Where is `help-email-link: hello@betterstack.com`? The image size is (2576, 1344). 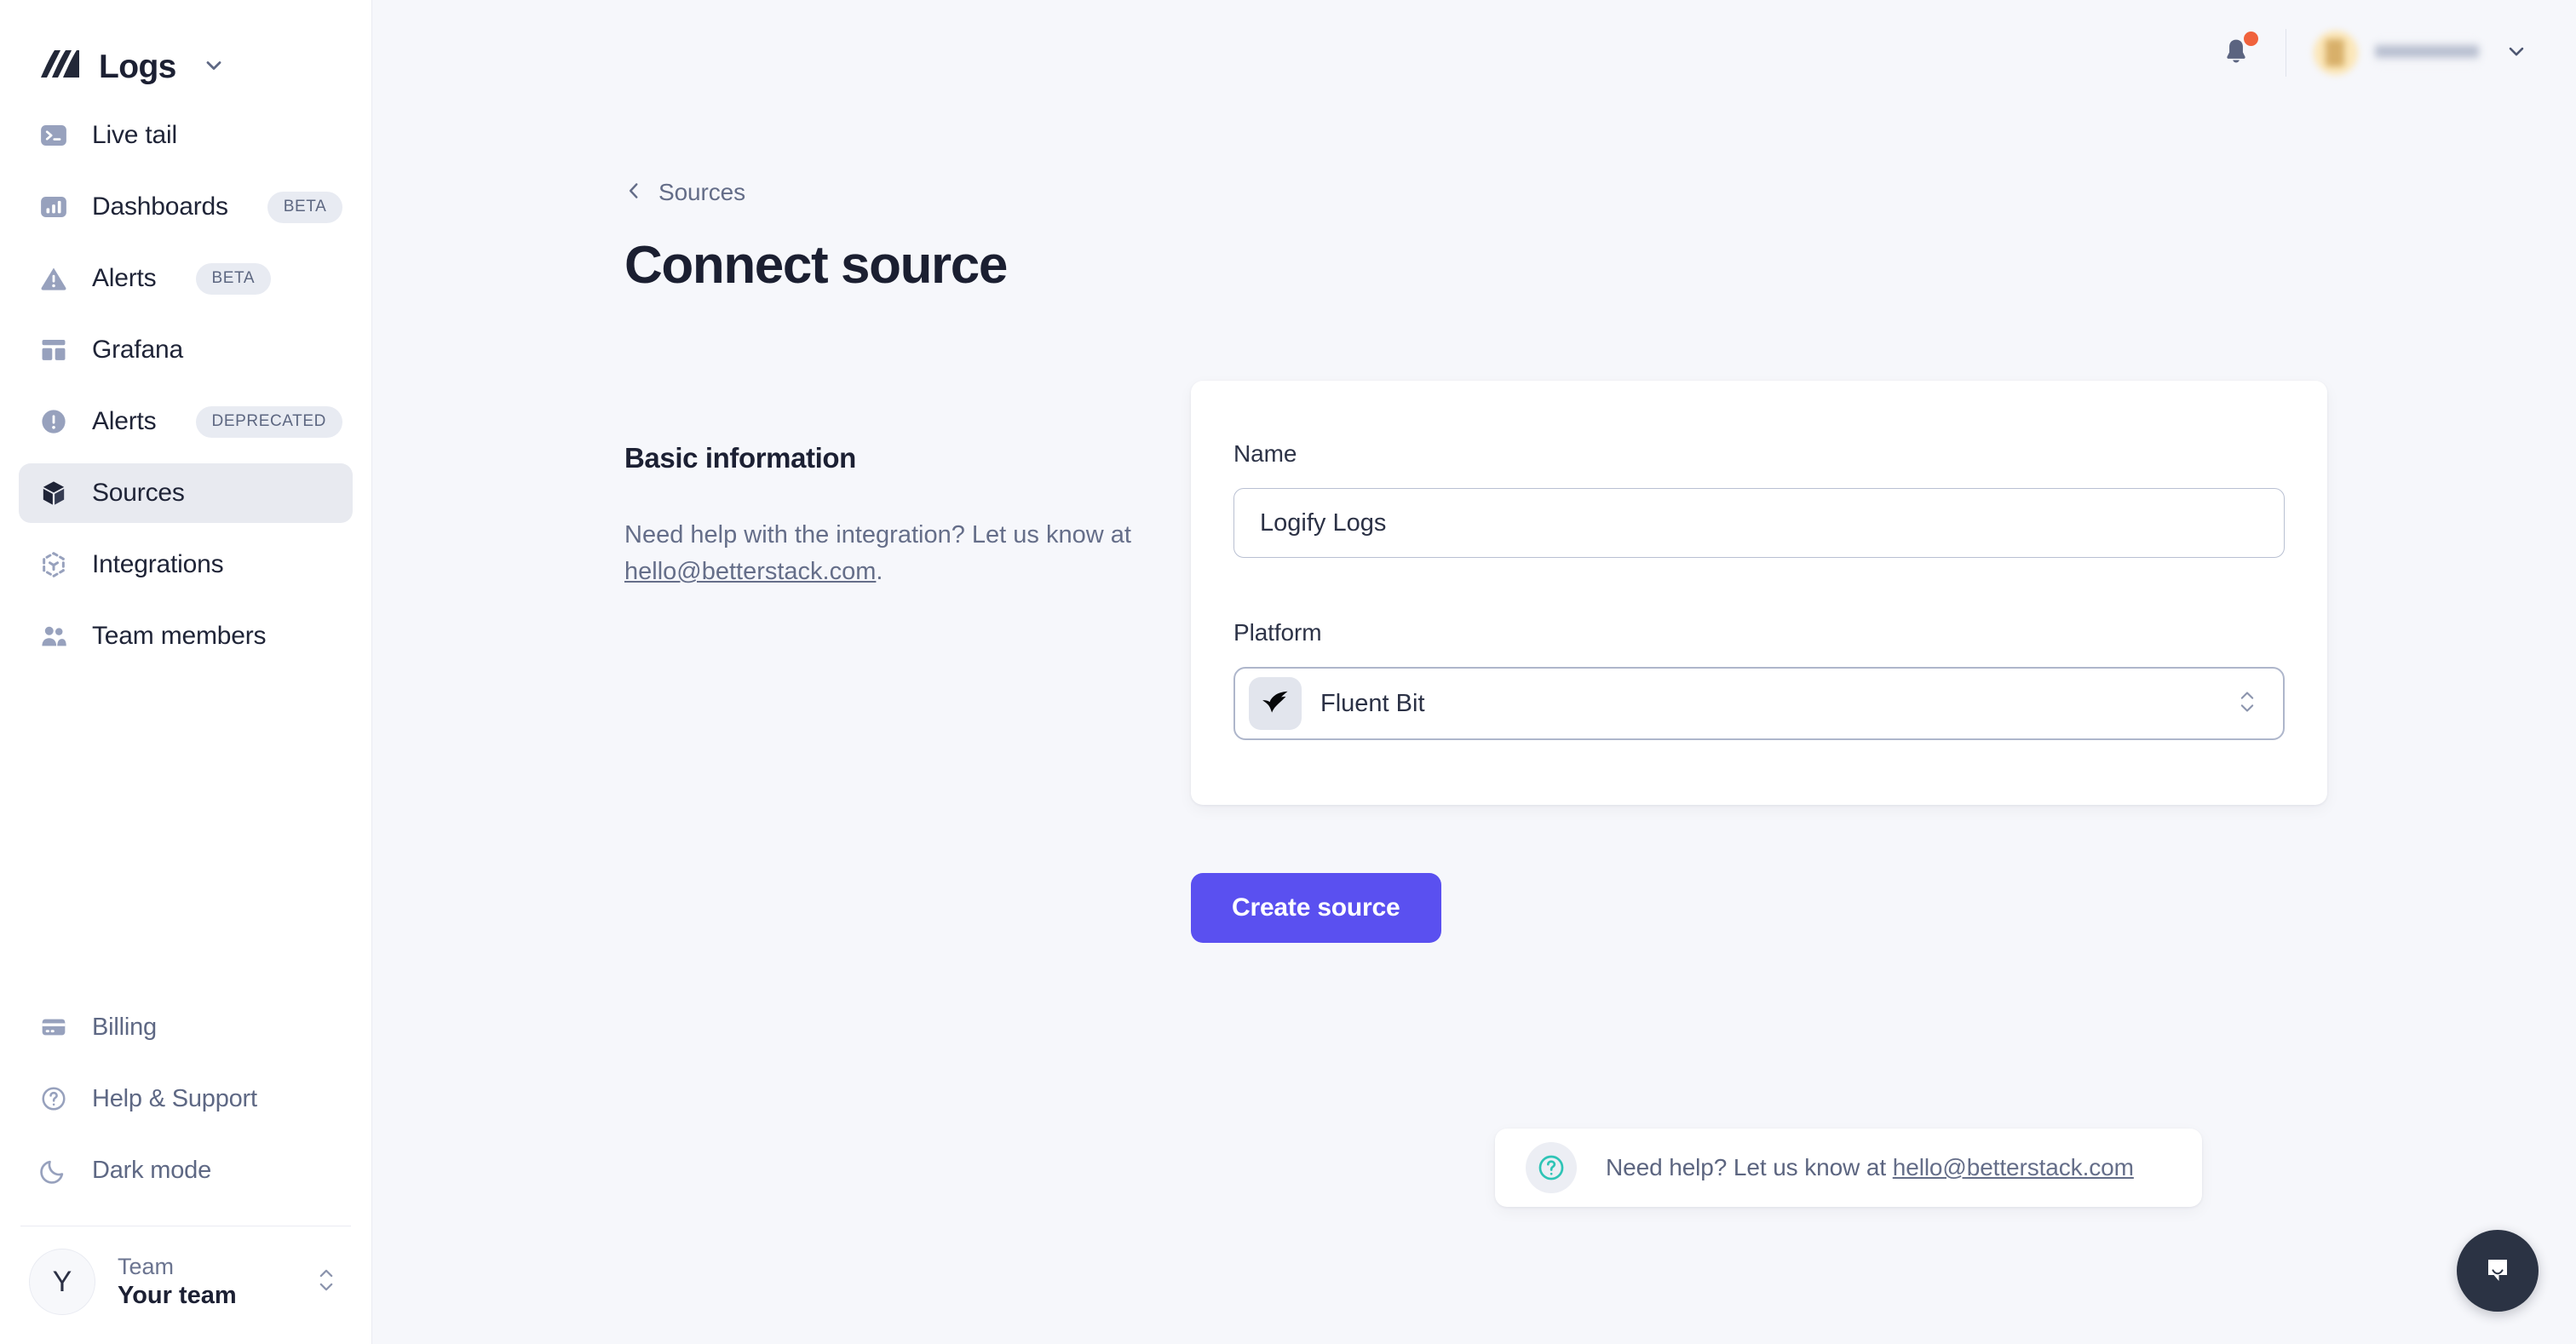
help-email-link: hello@betterstack.com is located at coordinates (2014, 1167).